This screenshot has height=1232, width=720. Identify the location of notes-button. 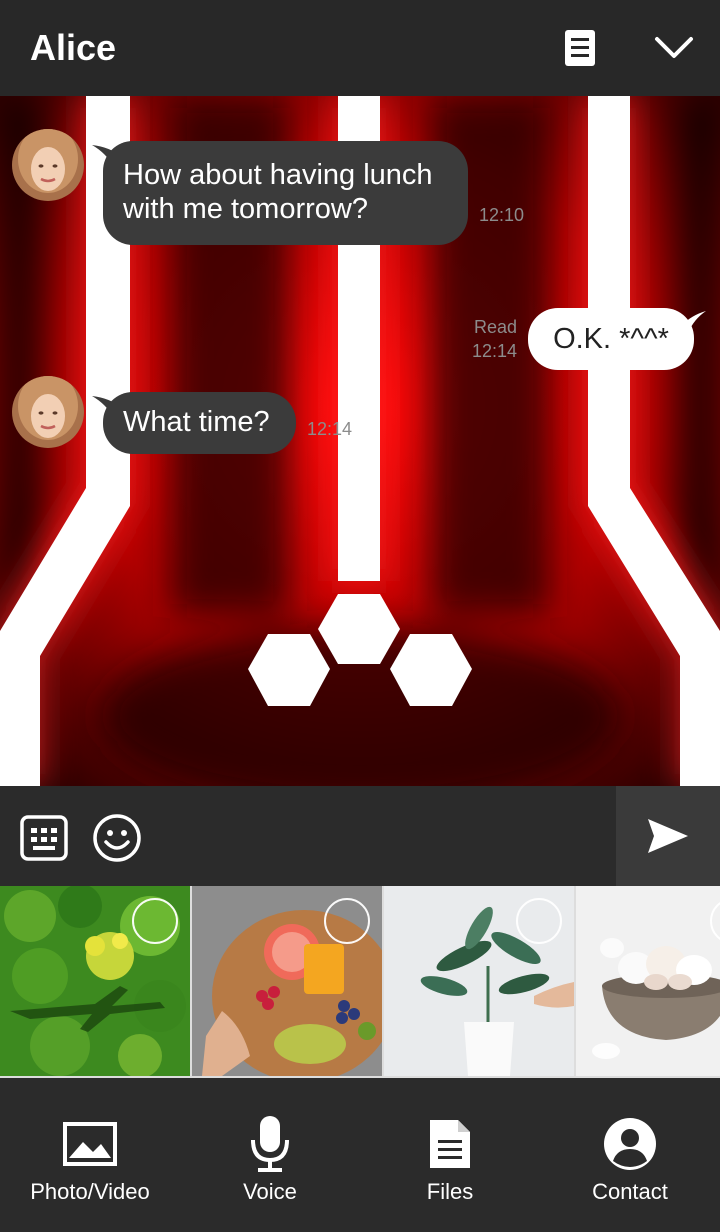
(580, 48).